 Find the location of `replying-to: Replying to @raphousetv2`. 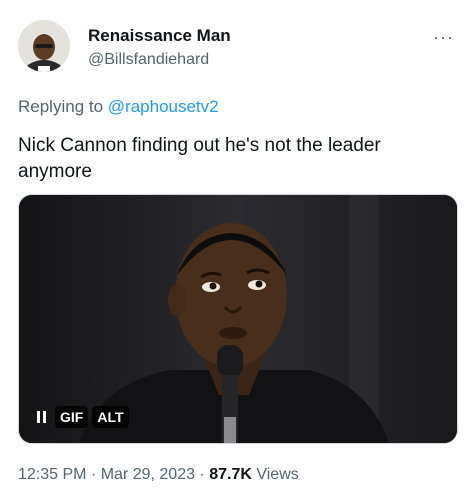

replying-to: Replying to @raphousetv2 is located at coordinates (118, 107).